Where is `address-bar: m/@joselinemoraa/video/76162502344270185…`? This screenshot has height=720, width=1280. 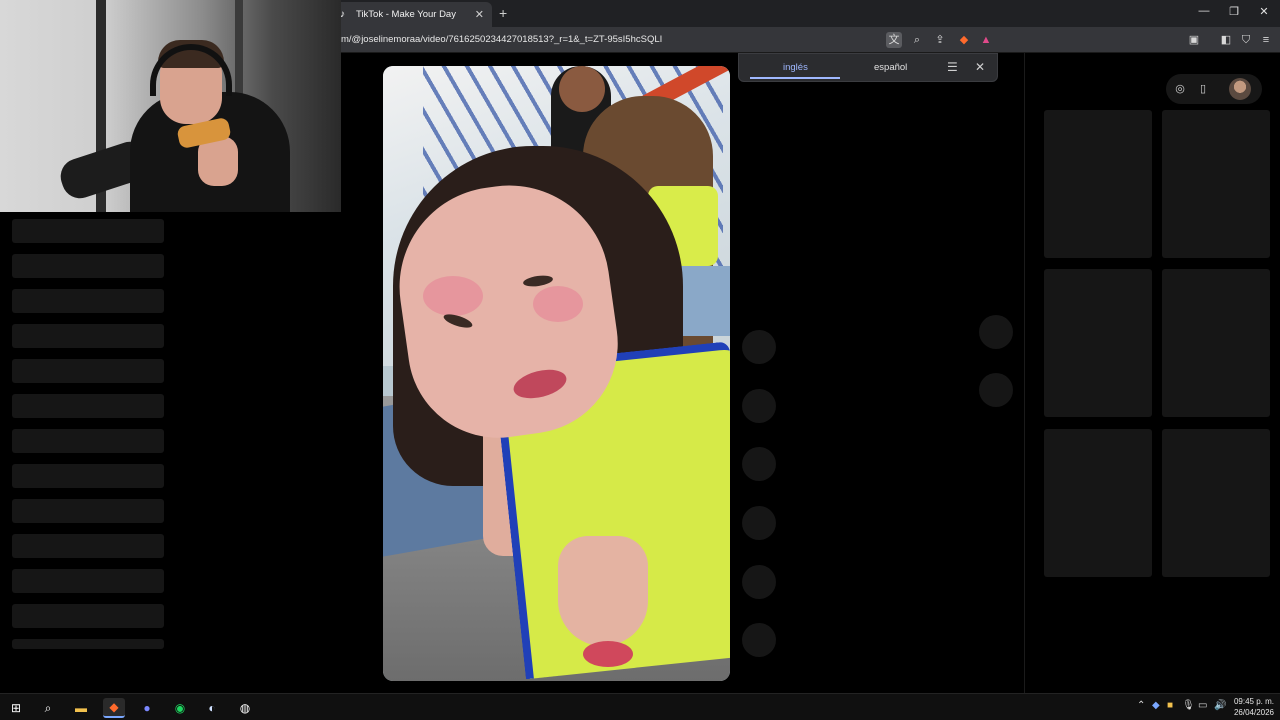
address-bar: m/@joselinemoraa/video/76162502344270185… is located at coordinates (501, 39).